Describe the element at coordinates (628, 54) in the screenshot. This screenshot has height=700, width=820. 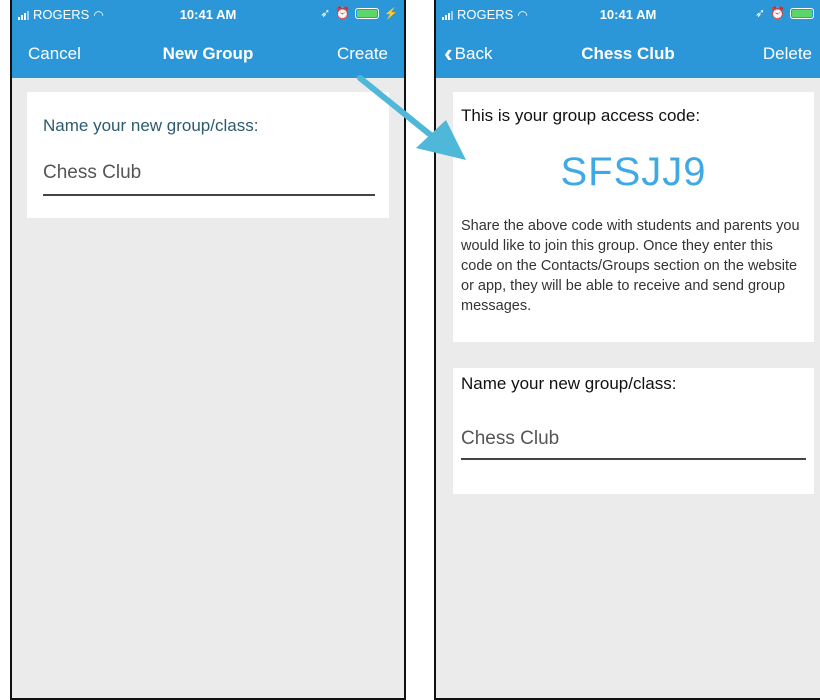
I see `navigation-bar: ‹ Back Chess Club Delete` at that location.